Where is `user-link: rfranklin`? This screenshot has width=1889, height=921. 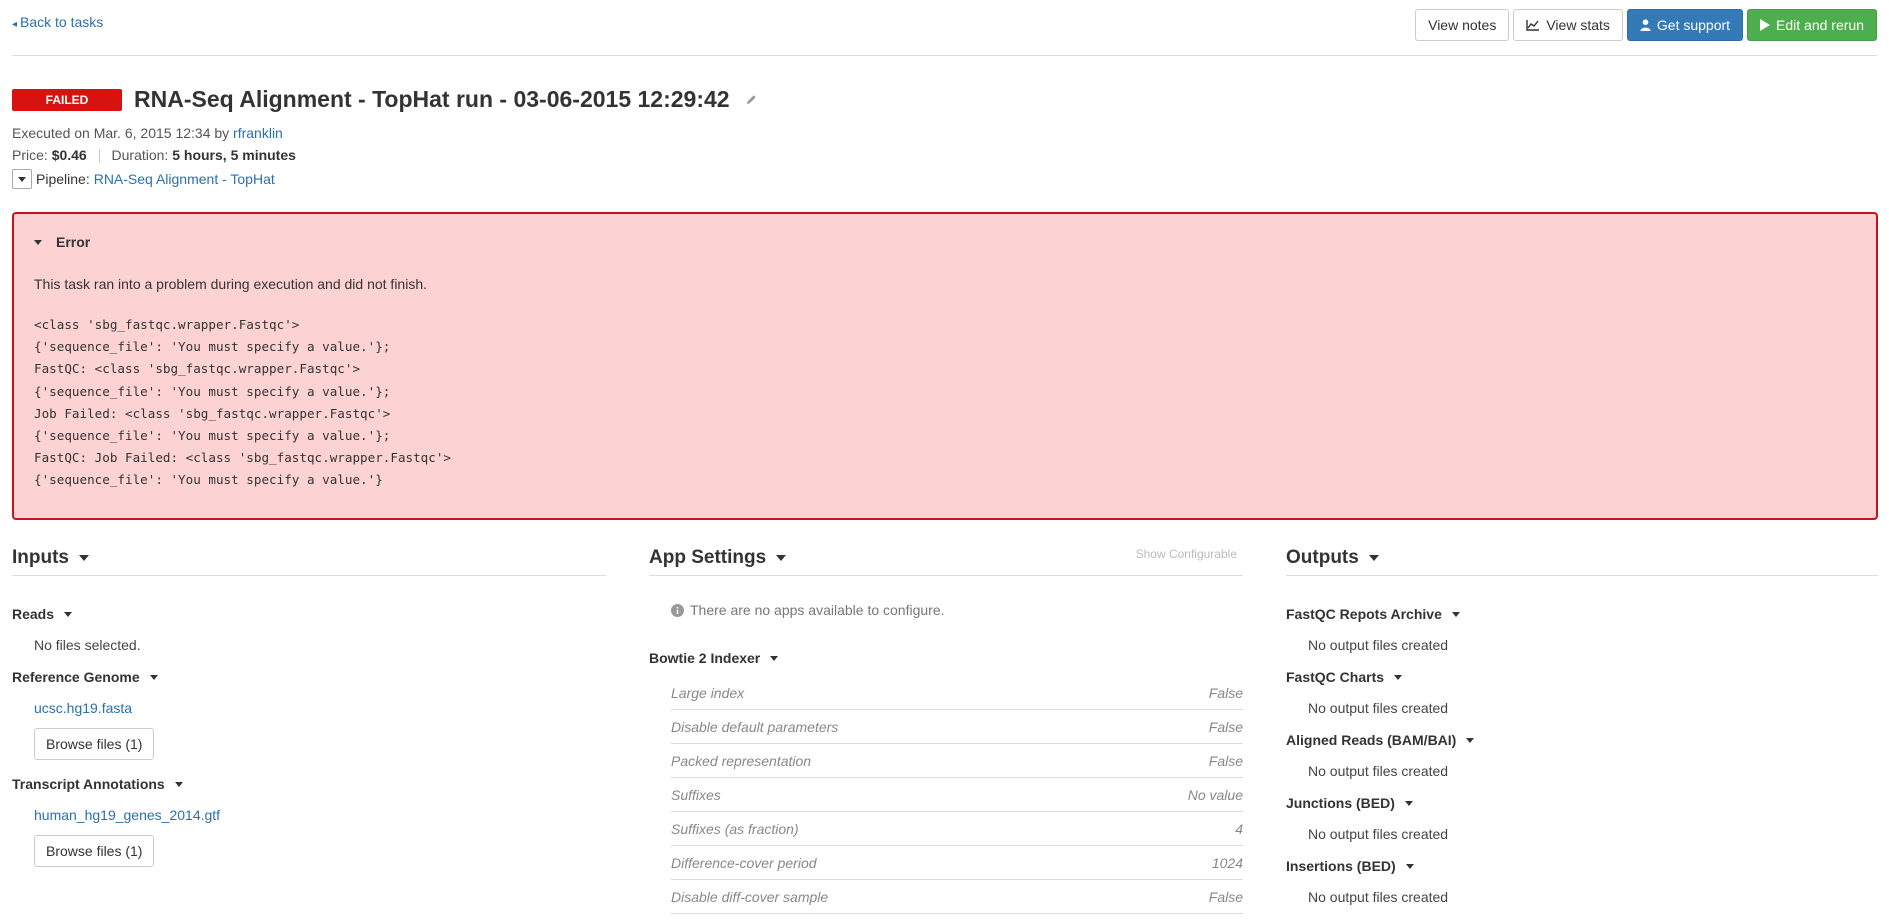
user-link: rfranklin is located at coordinates (258, 133).